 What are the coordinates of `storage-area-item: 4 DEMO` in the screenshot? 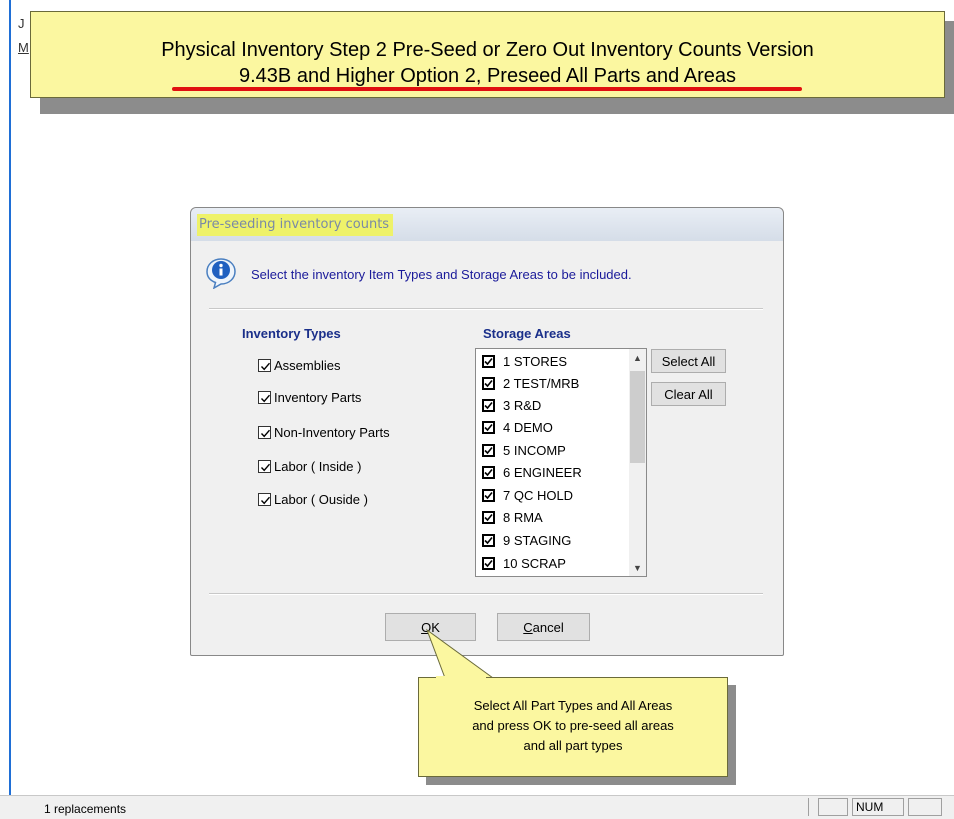 It's located at (517, 427).